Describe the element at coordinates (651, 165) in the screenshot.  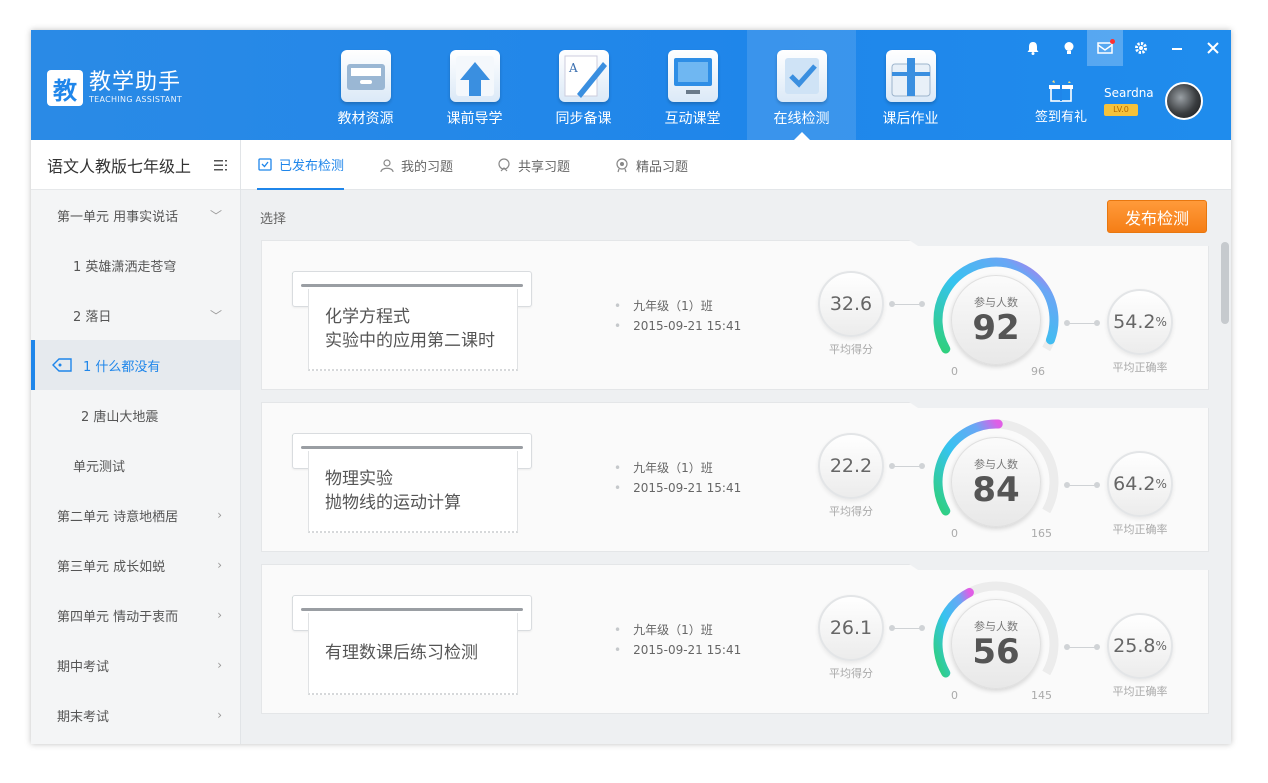
I see `tab-premium-exercises: 精品习题` at that location.